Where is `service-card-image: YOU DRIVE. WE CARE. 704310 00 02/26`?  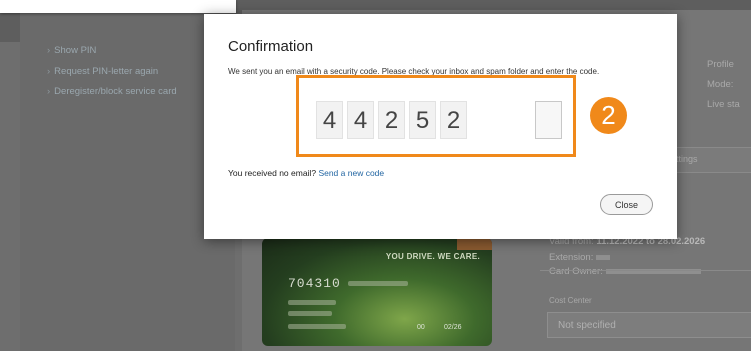
service-card-image: YOU DRIVE. WE CARE. 704310 00 02/26 is located at coordinates (377, 292).